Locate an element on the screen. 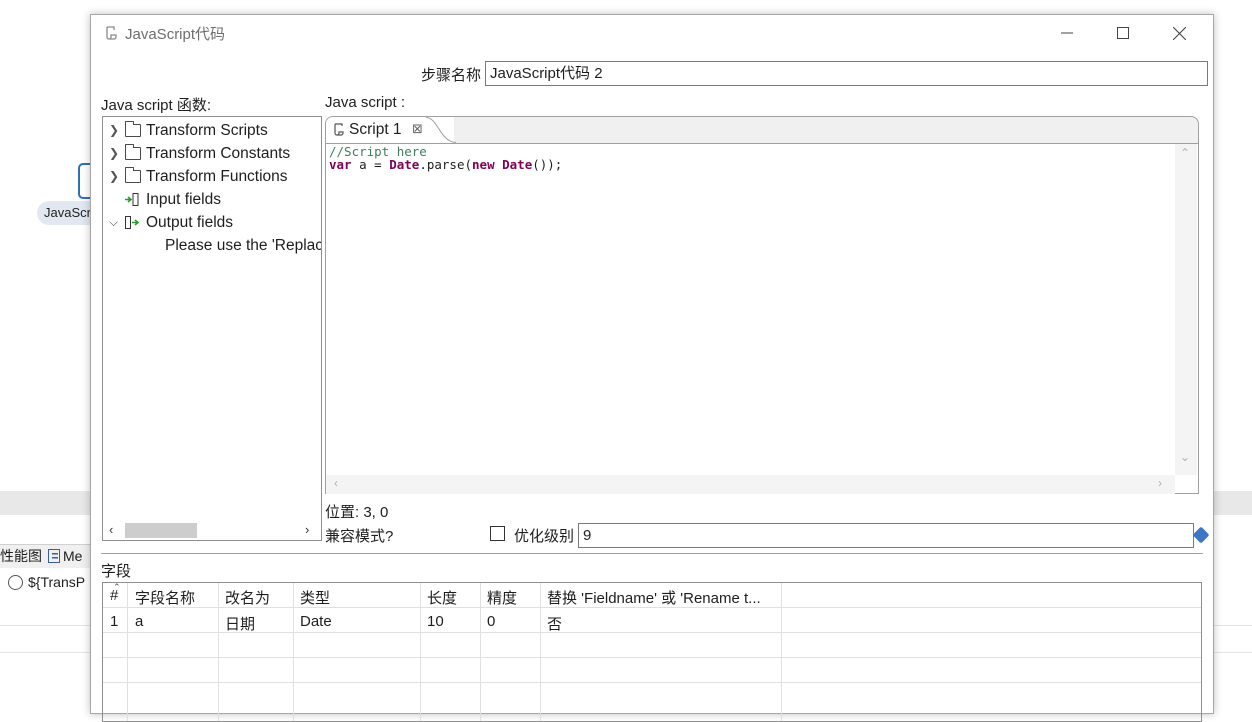 The width and height of the screenshot is (1252, 722). scroll-up-icon: ⌃ is located at coordinates (1185, 153).